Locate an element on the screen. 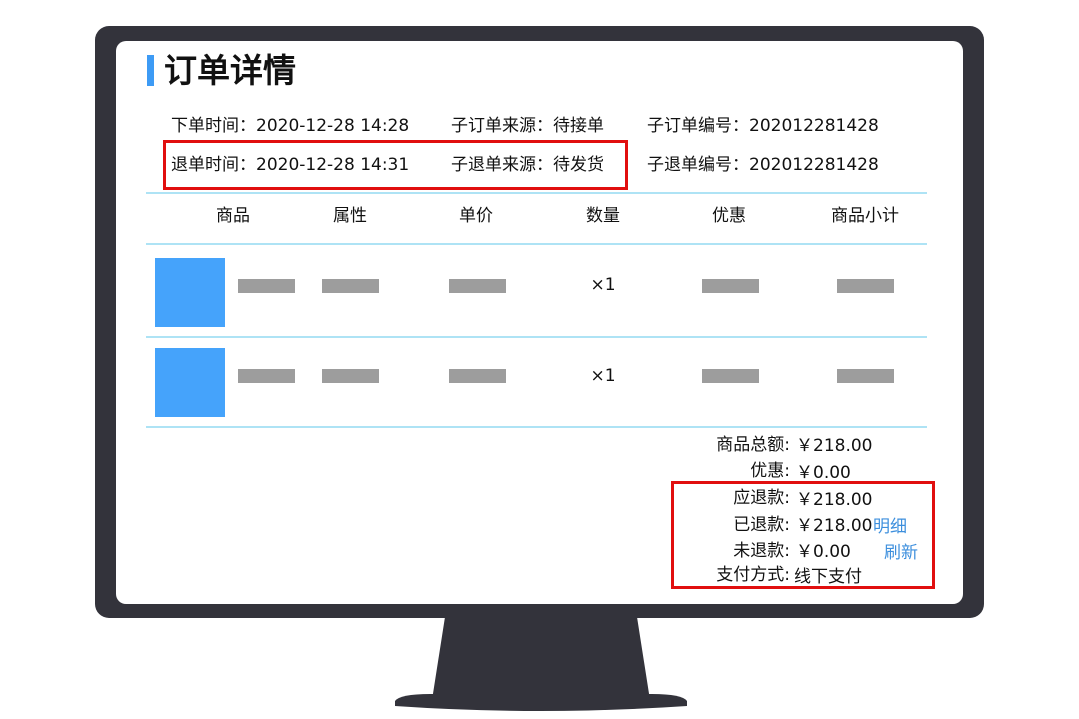  sub-refund-number: 子退单编号：202012281428 is located at coordinates (763, 165).